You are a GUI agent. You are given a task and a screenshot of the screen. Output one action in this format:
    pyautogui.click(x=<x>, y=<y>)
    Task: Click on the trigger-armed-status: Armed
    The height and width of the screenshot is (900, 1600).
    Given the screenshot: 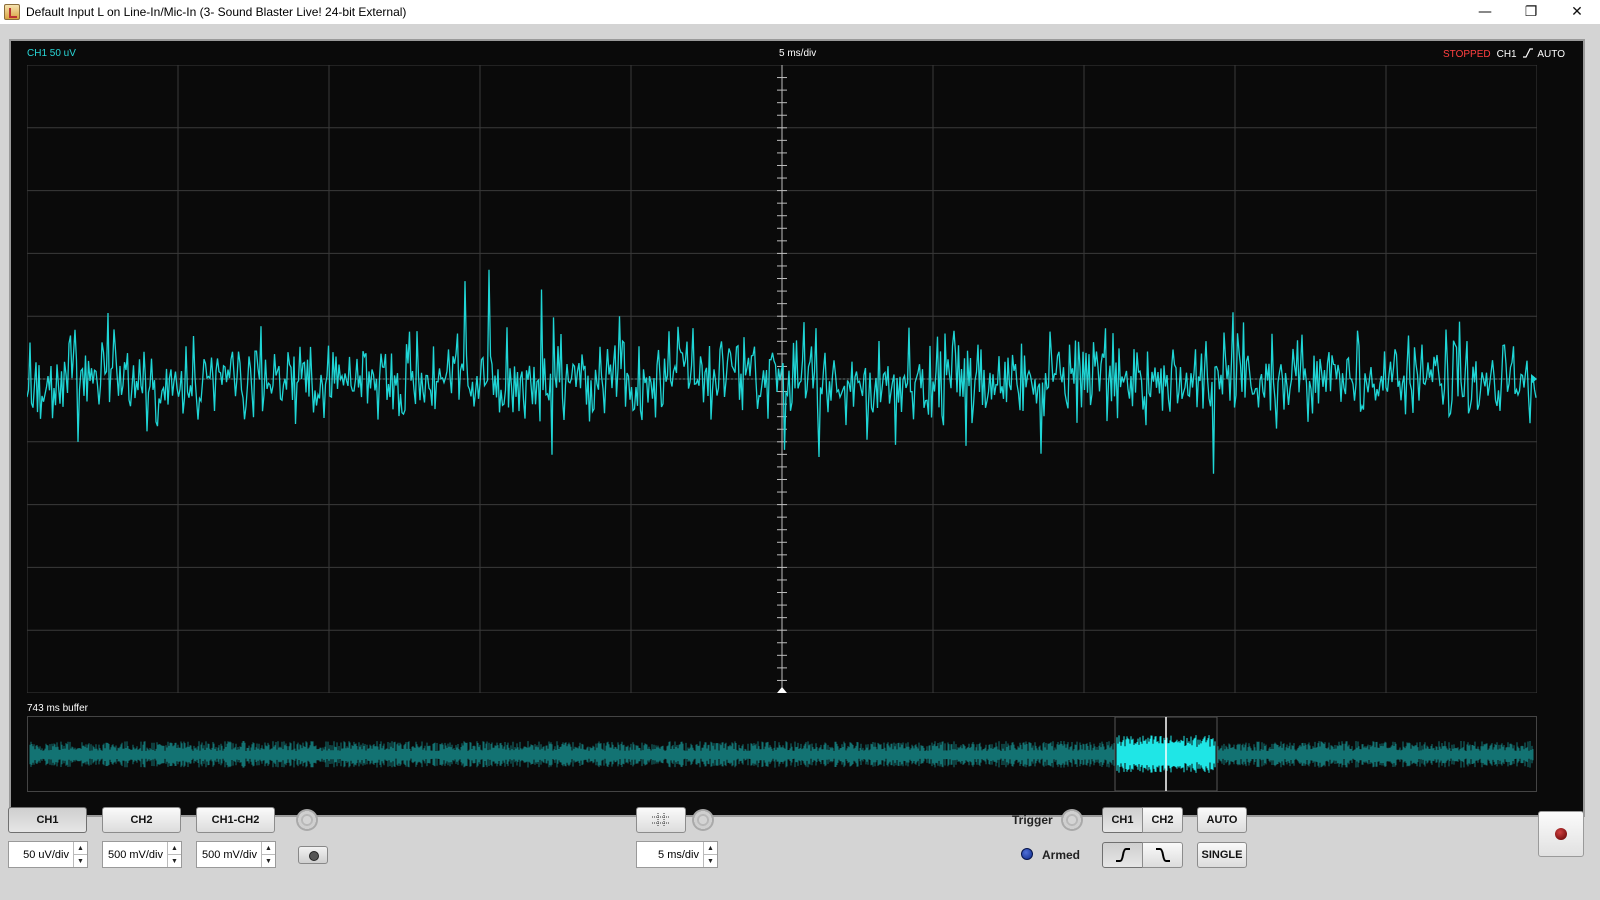 What is the action you would take?
    pyautogui.click(x=1061, y=855)
    